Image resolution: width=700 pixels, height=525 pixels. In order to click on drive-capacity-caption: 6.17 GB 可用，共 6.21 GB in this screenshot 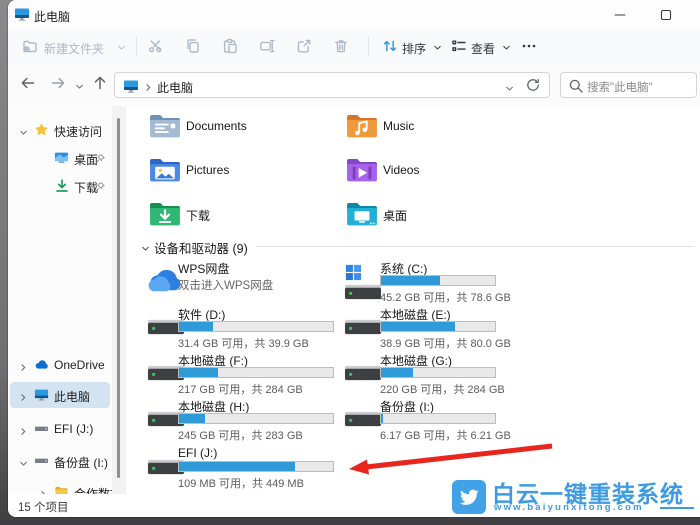, I will do `click(445, 436)`.